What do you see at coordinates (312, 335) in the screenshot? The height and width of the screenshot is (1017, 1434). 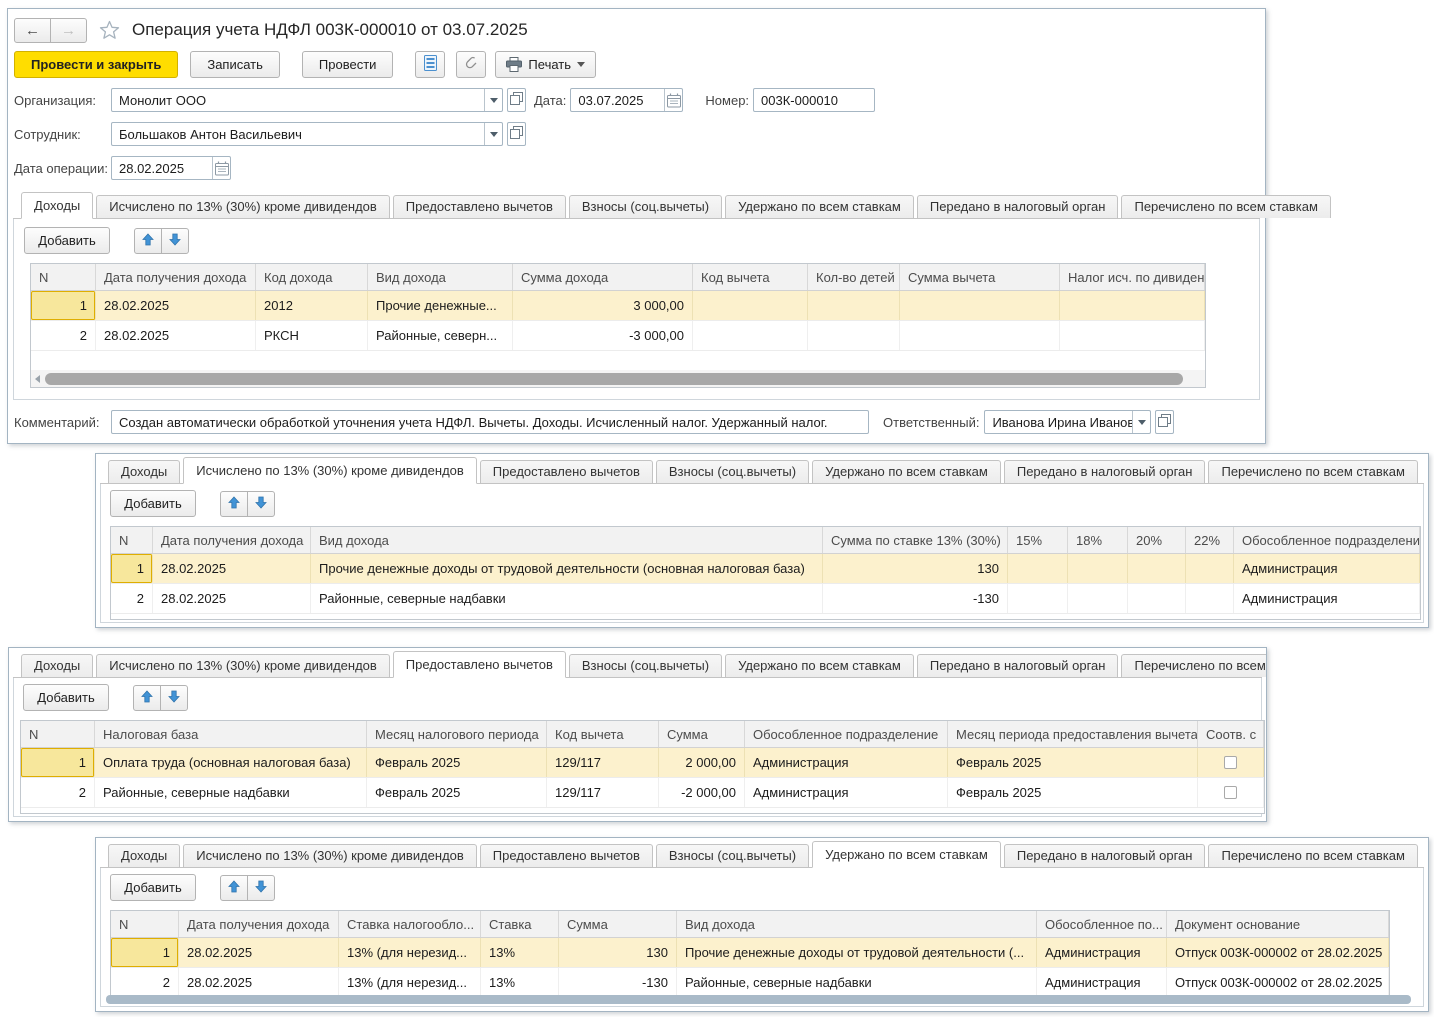 I see `cell: РКСН` at bounding box center [312, 335].